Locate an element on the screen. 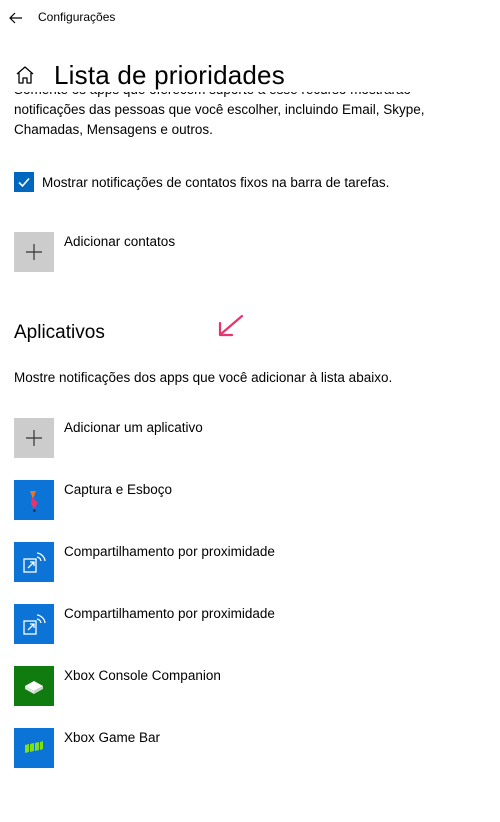 The image size is (500, 822). app-label: Captura e Esboço is located at coordinates (118, 489).